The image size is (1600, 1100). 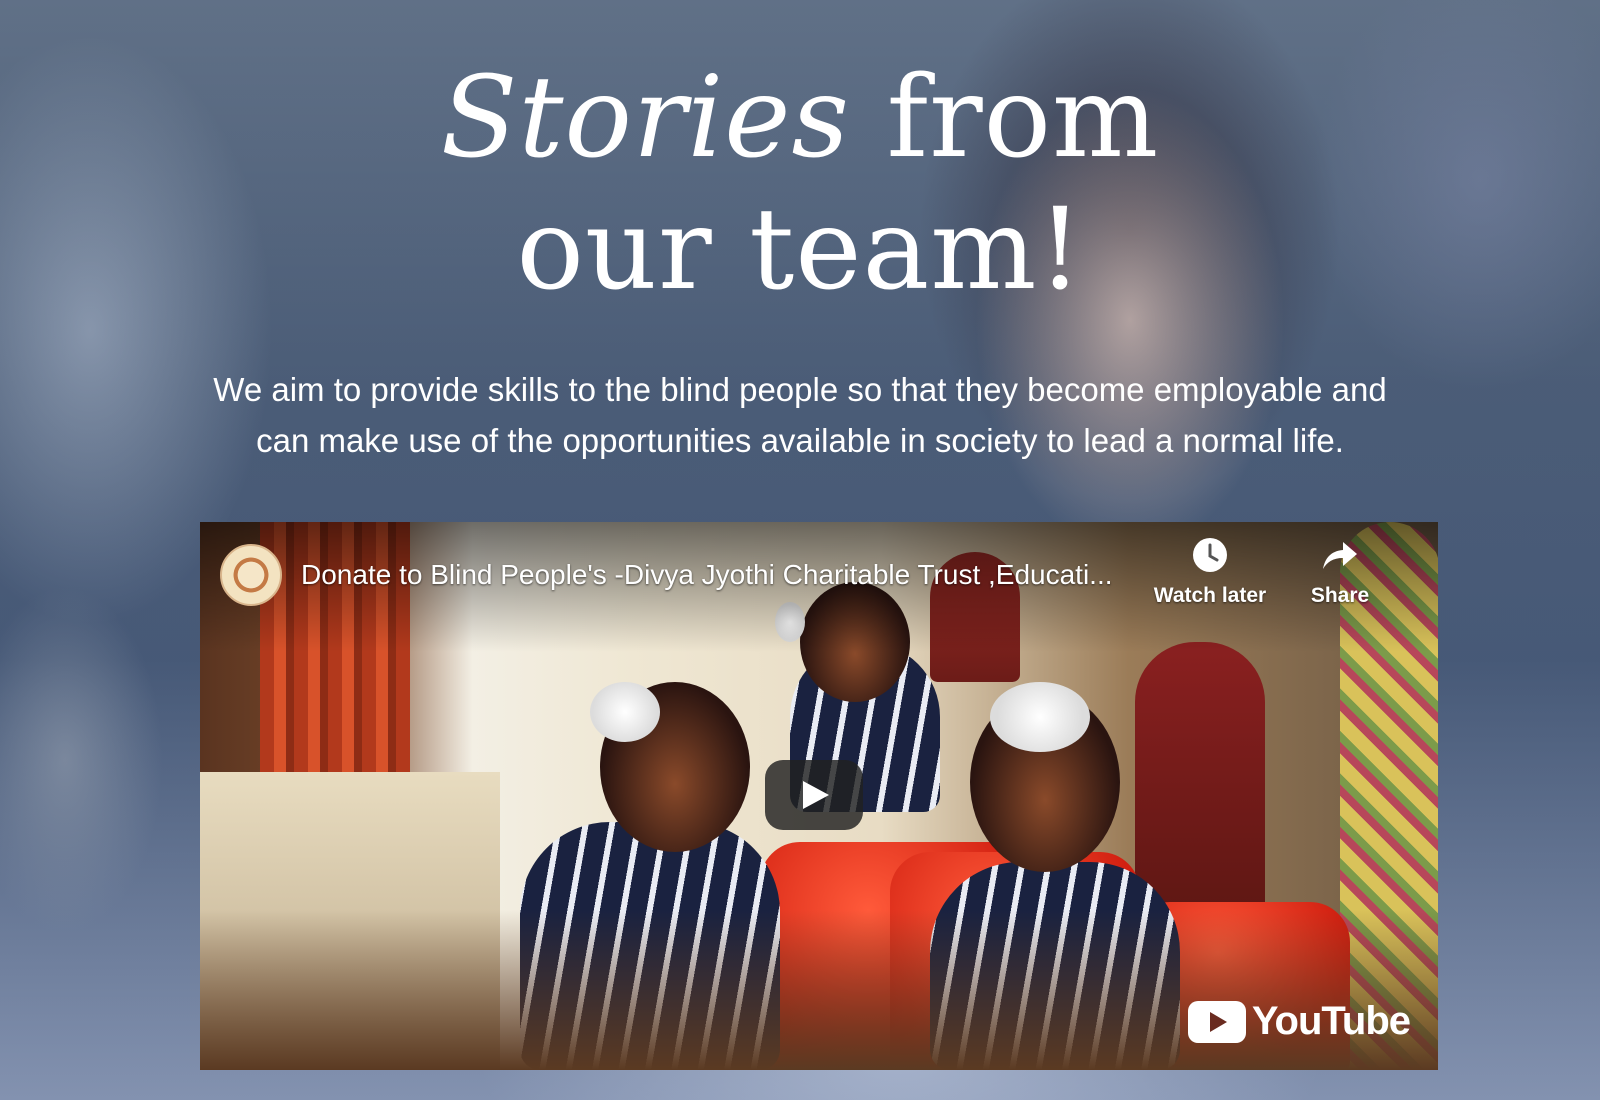 What do you see at coordinates (1210, 595) in the screenshot?
I see `watch-later-label: Watch later` at bounding box center [1210, 595].